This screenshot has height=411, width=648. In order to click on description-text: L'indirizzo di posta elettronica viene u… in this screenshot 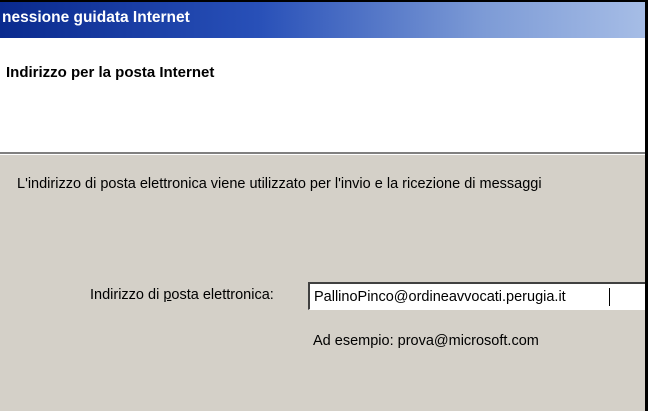, I will do `click(279, 184)`.